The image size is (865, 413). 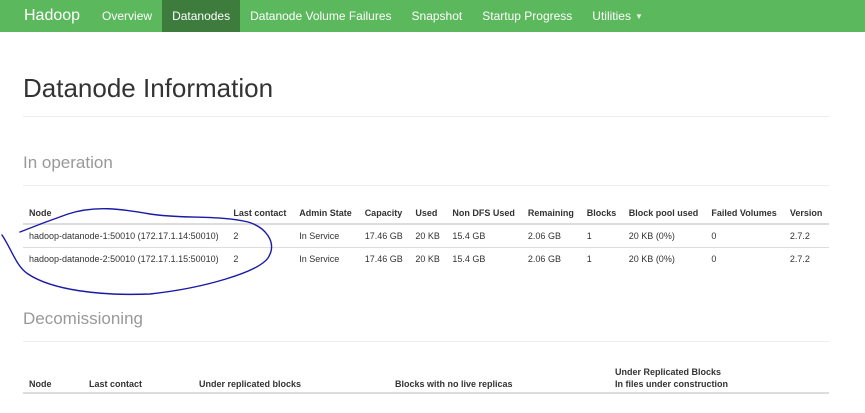 I want to click on nav-startup-progress: Startup Progress, so click(x=527, y=16).